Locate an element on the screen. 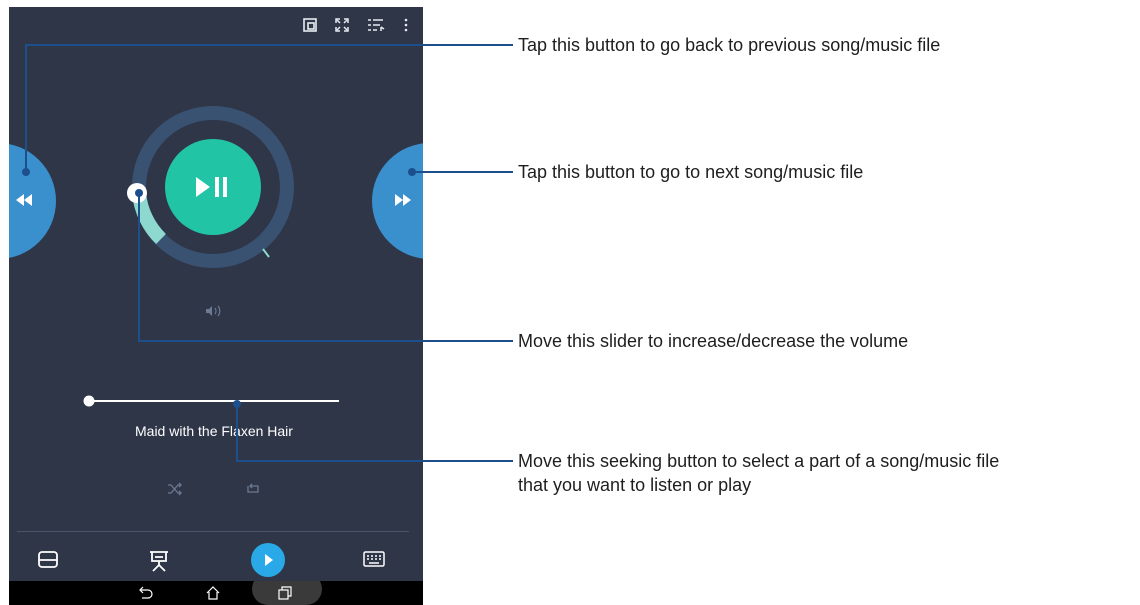 The image size is (1140, 605). annotation-dot-seek is located at coordinates (237, 404).